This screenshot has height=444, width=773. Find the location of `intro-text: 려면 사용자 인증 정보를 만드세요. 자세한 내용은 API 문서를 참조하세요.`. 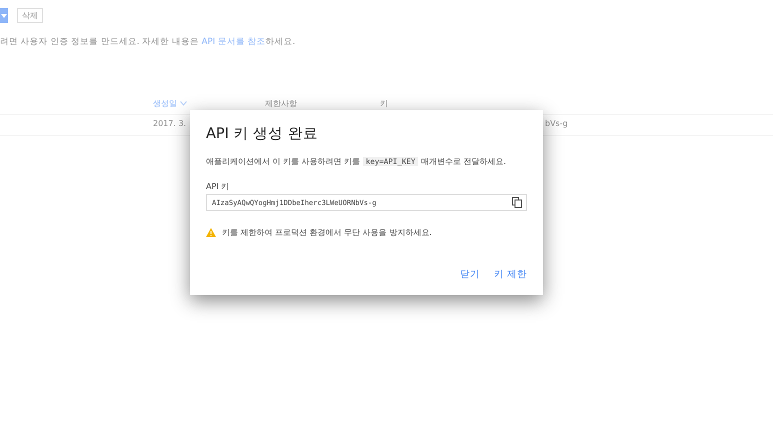

intro-text: 려면 사용자 인증 정보를 만드세요. 자세한 내용은 API 문서를 참조하세요. is located at coordinates (148, 42).